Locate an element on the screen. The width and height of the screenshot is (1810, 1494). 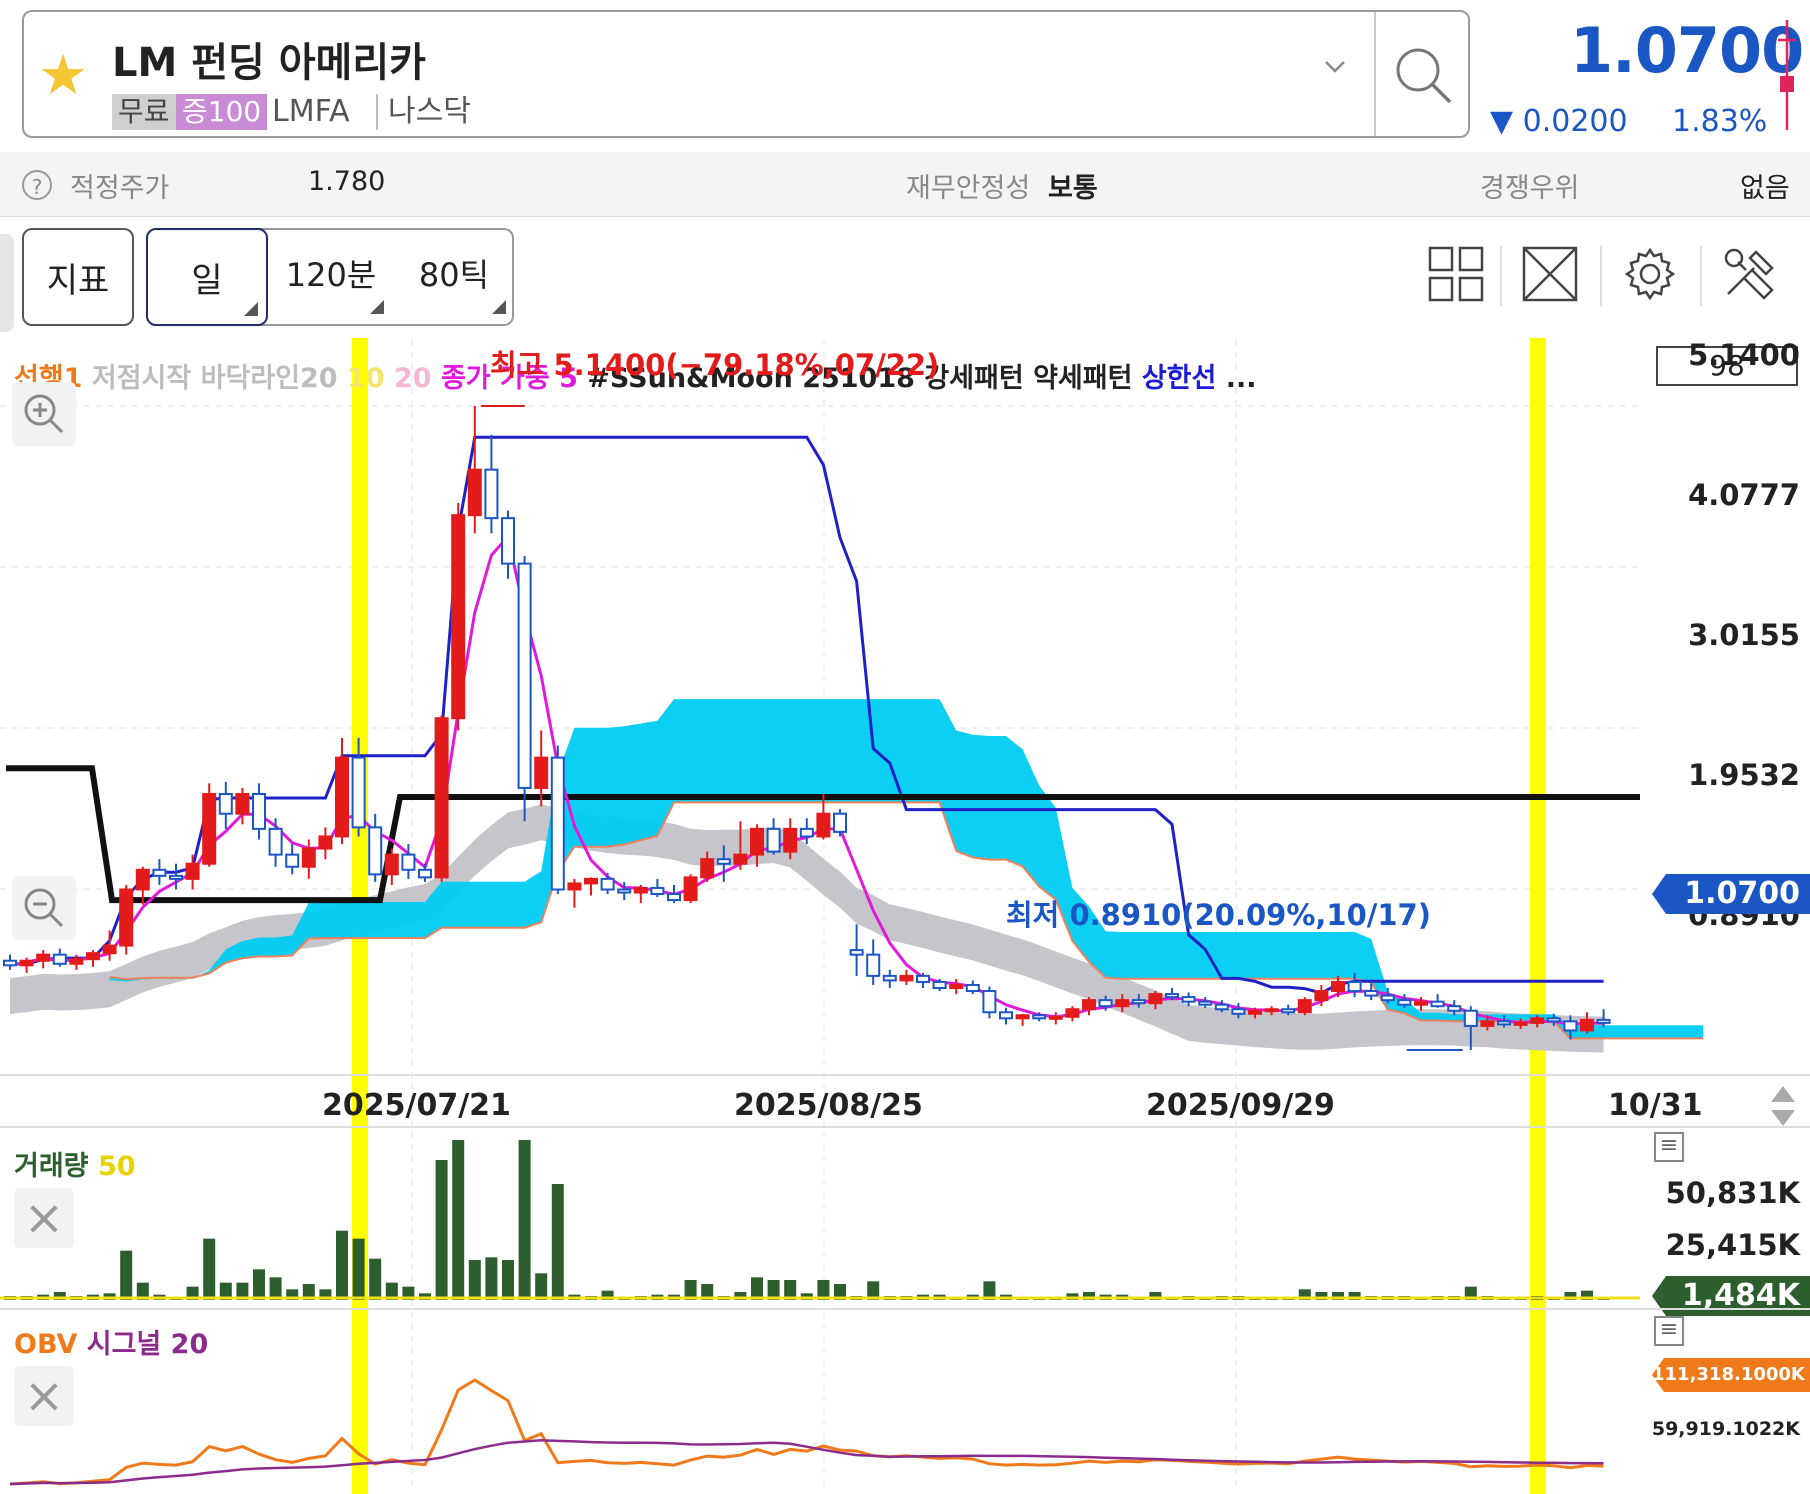
favorite-star-icon: ★ is located at coordinates (63, 76).